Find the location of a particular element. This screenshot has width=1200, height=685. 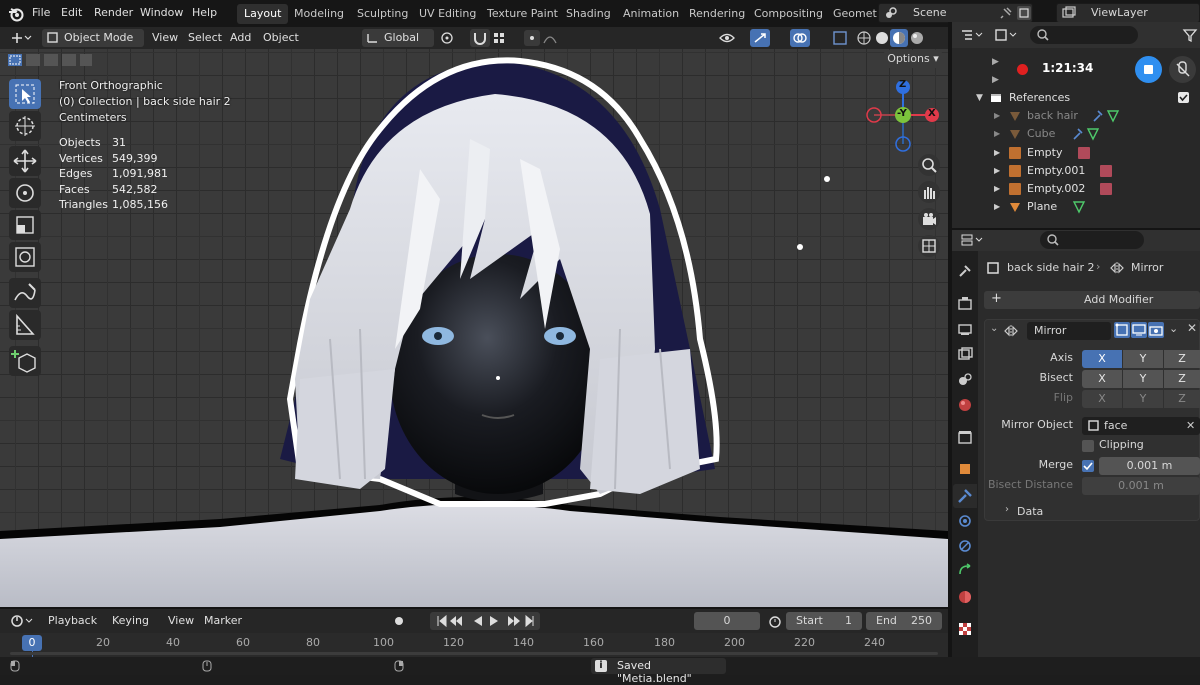

particles-tab-icon is located at coordinates (965, 521).